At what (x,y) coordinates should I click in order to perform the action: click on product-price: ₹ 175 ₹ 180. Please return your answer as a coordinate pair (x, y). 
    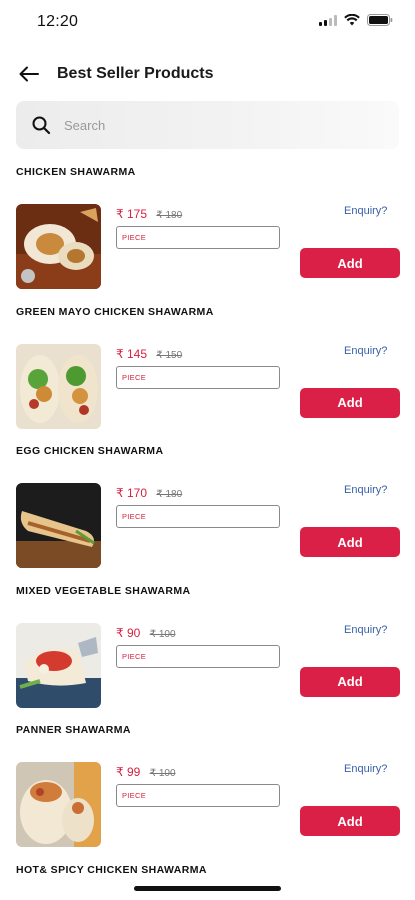
    Looking at the image, I should click on (149, 214).